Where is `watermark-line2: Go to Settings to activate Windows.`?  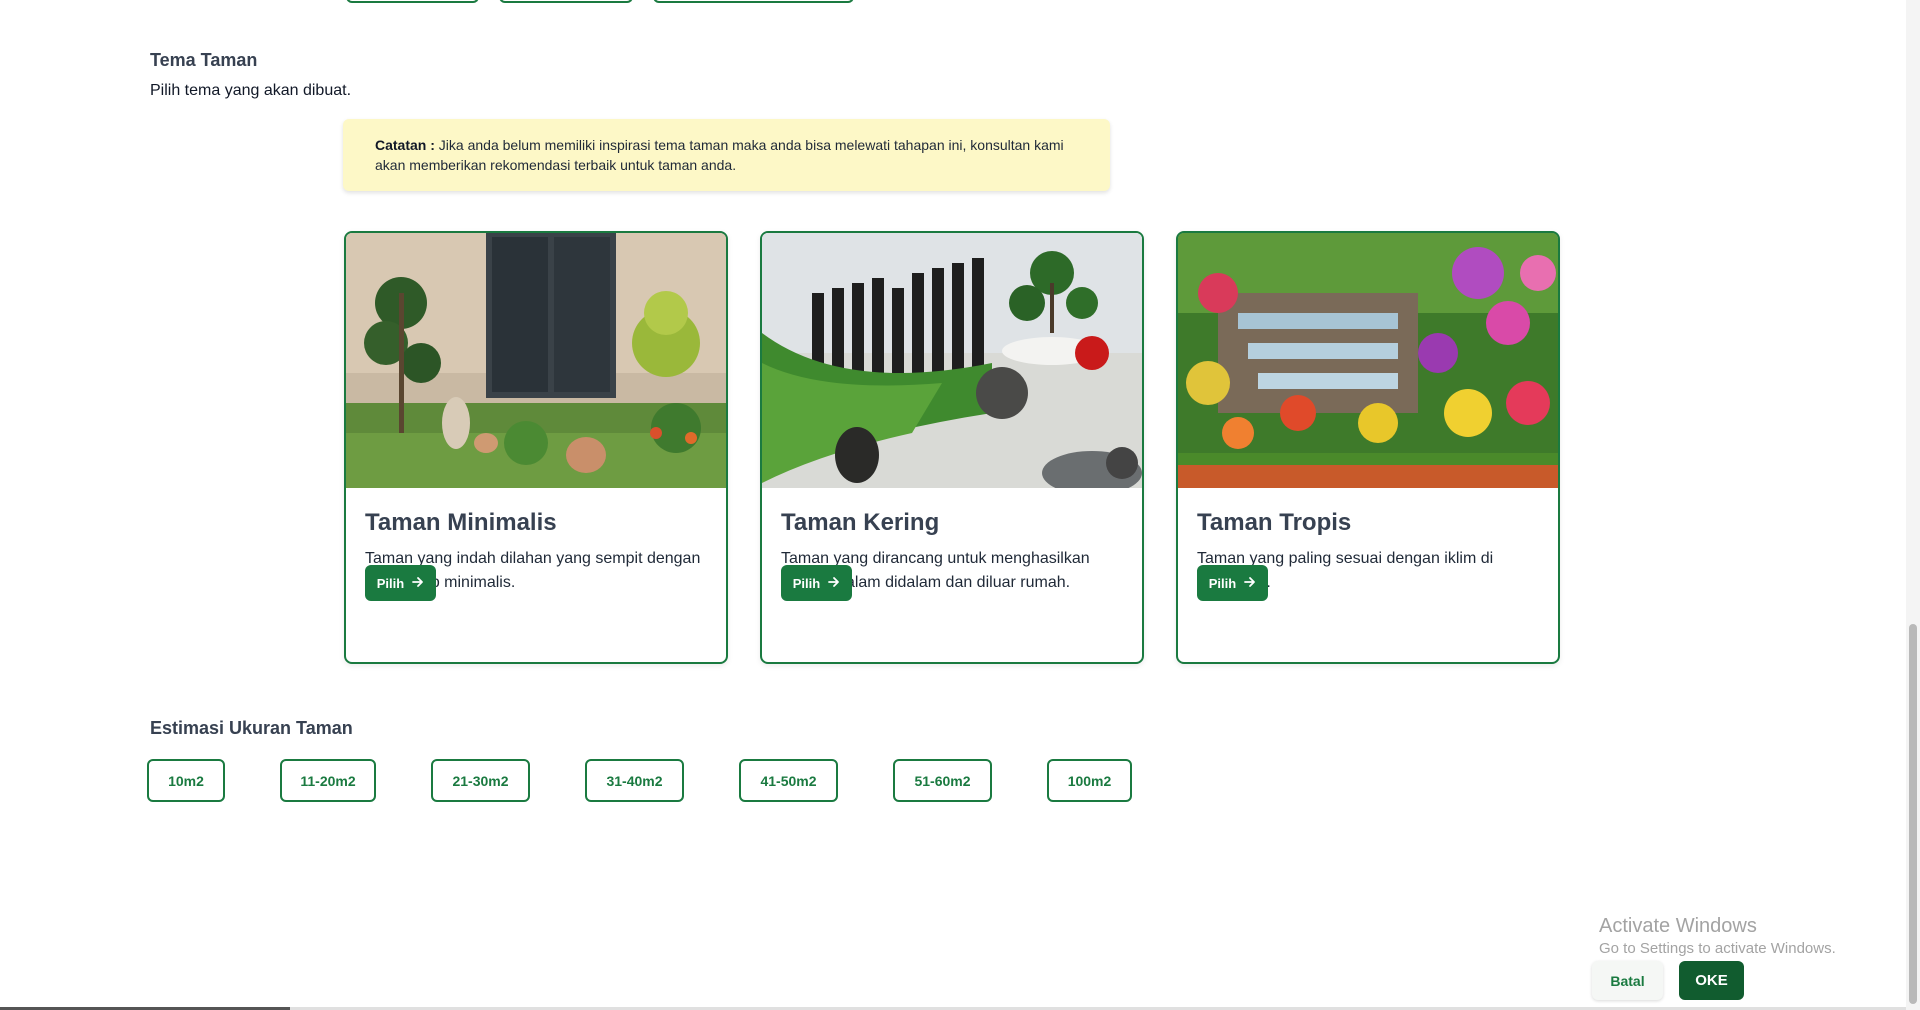 watermark-line2: Go to Settings to activate Windows. is located at coordinates (1717, 948).